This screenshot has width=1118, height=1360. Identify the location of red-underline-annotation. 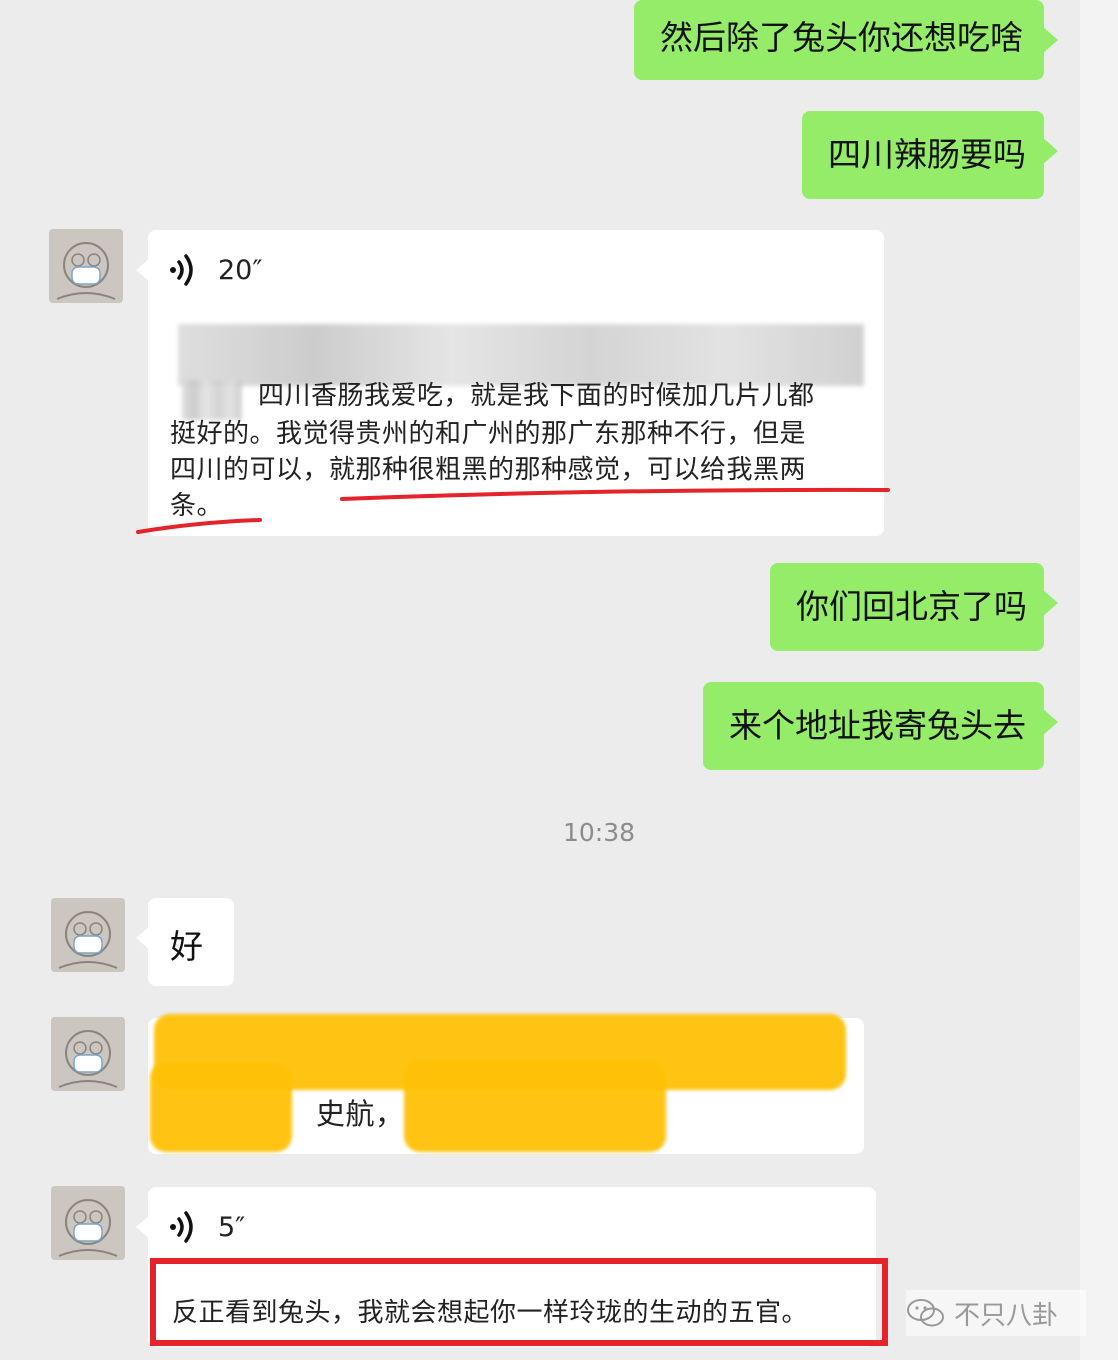
(513, 510).